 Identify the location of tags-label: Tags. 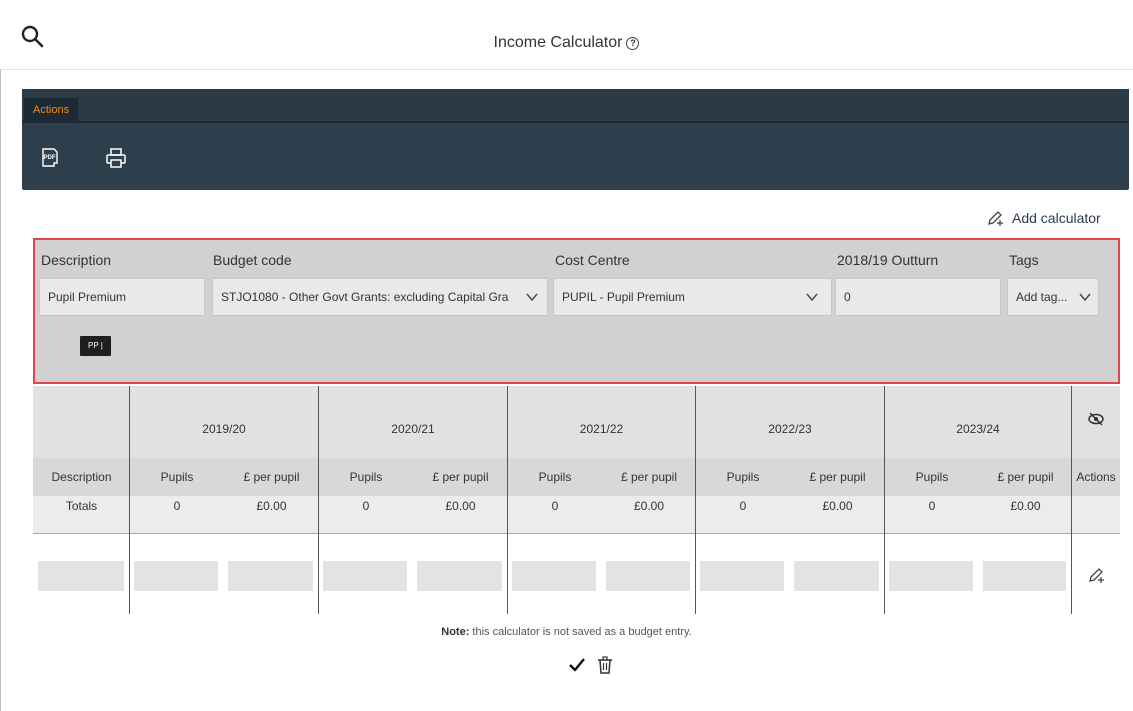
(1024, 260).